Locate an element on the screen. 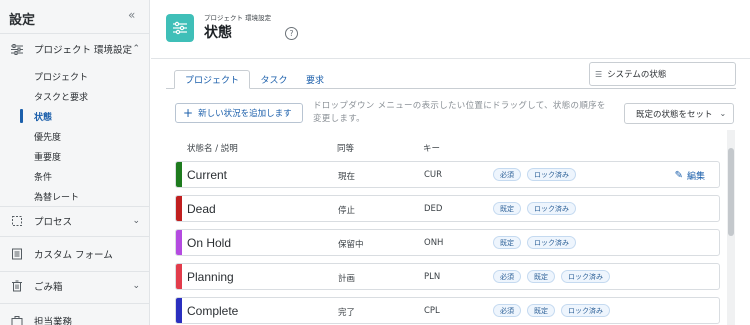  edit-button: ✎ 編集 is located at coordinates (690, 175).